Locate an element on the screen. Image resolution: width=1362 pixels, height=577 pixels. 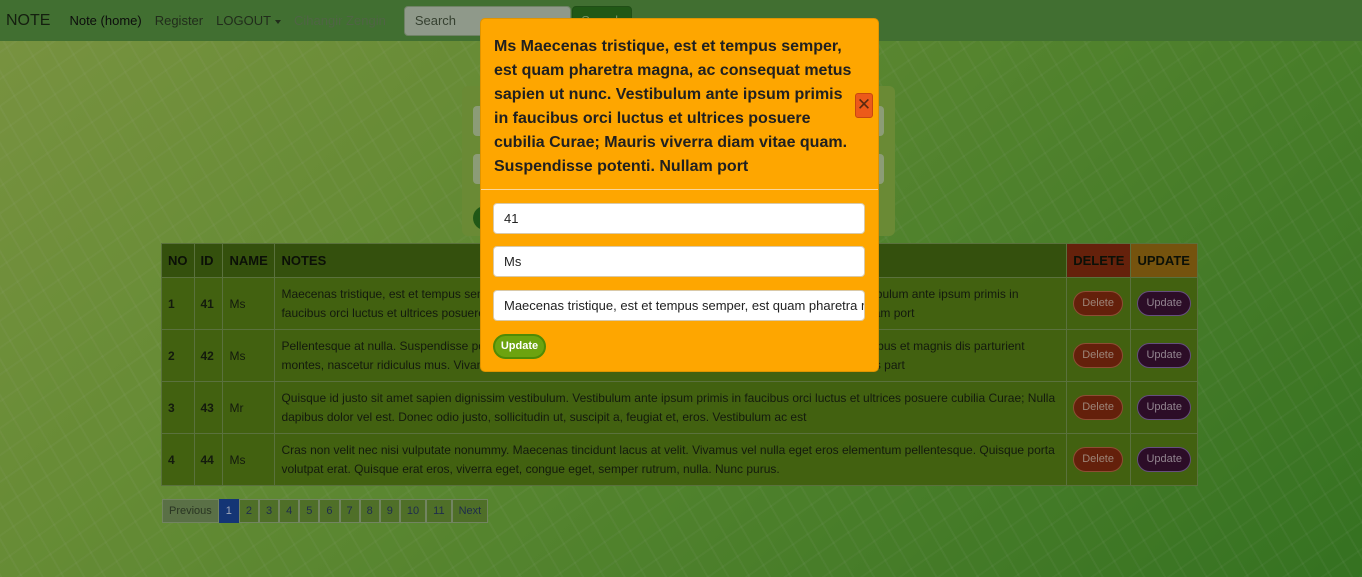
modal-divider is located at coordinates (679, 189).